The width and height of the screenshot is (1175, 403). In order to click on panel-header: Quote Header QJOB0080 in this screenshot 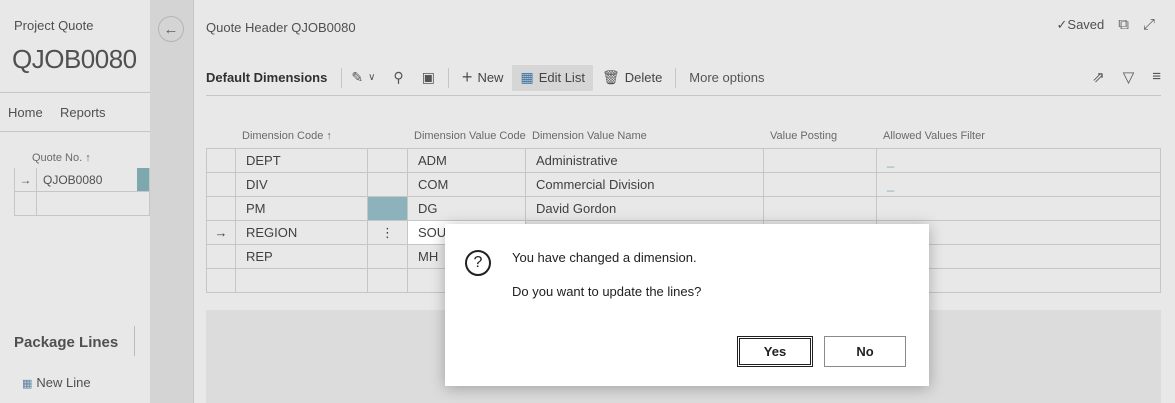, I will do `click(281, 27)`.